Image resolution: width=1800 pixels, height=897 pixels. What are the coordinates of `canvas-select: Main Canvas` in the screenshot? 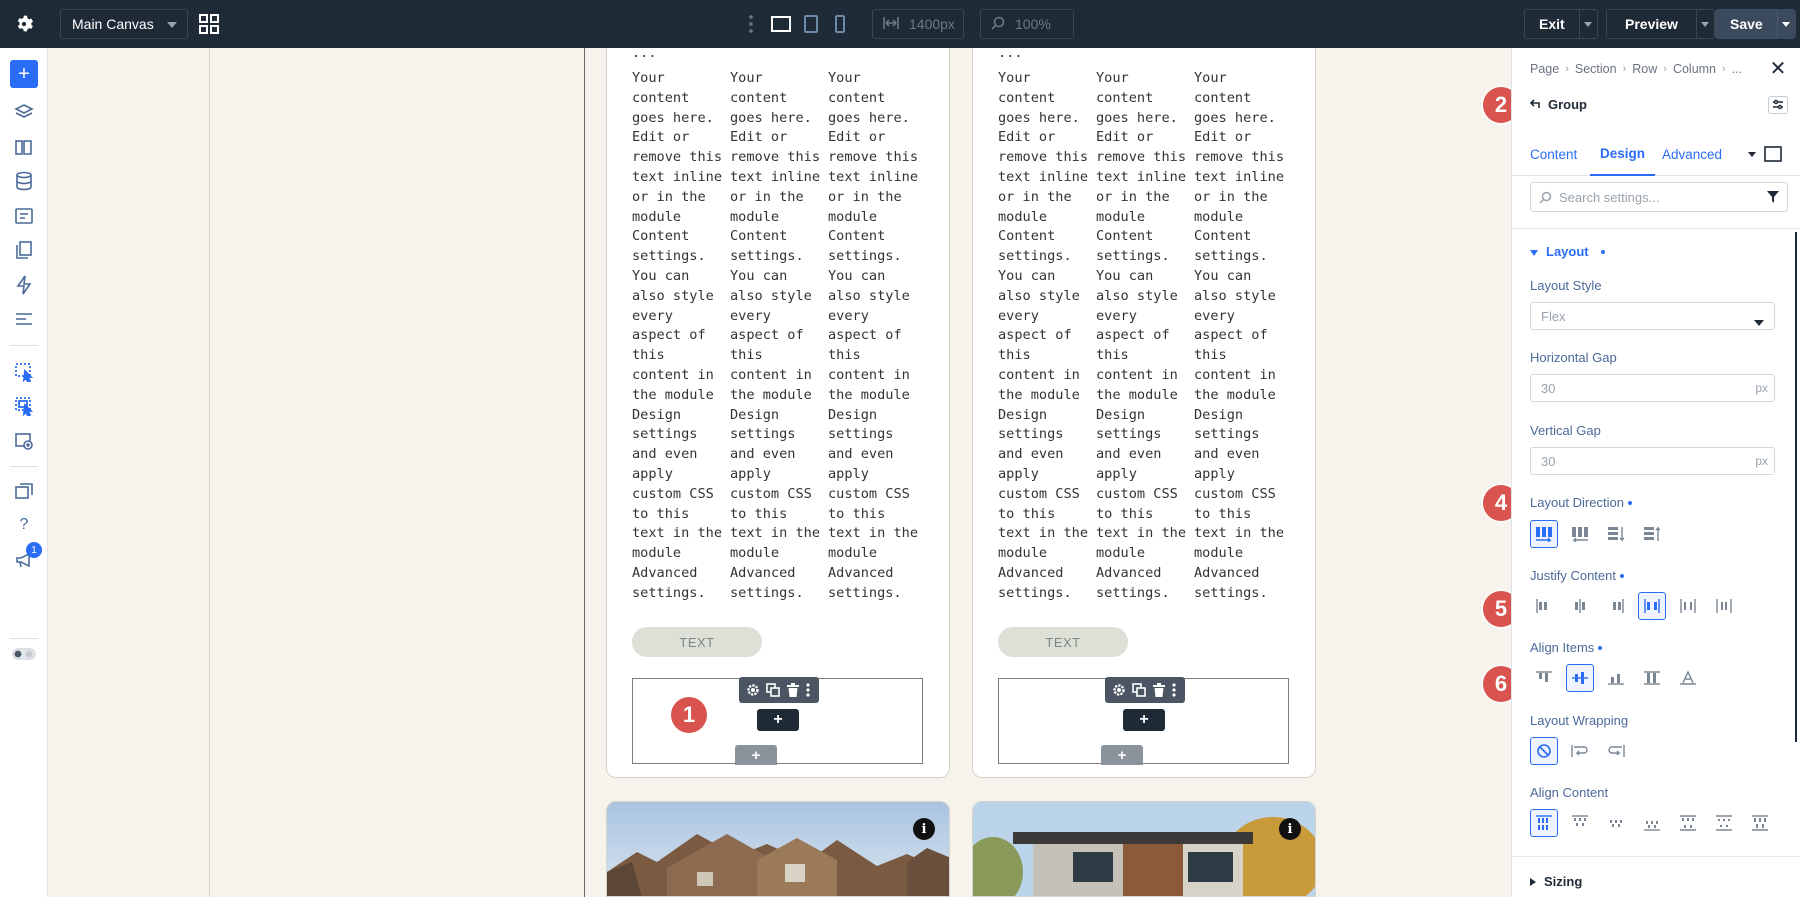 It's located at (124, 24).